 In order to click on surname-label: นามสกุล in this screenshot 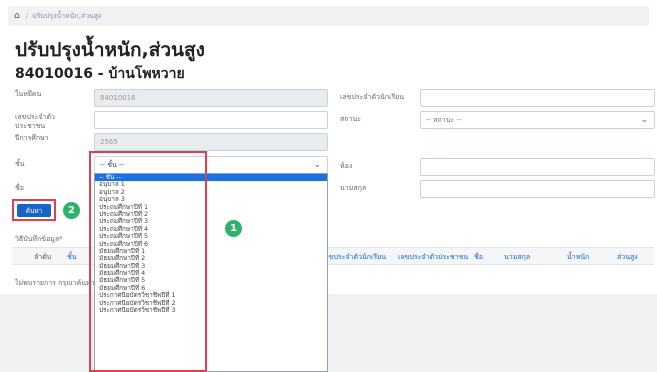, I will do `click(353, 188)`.